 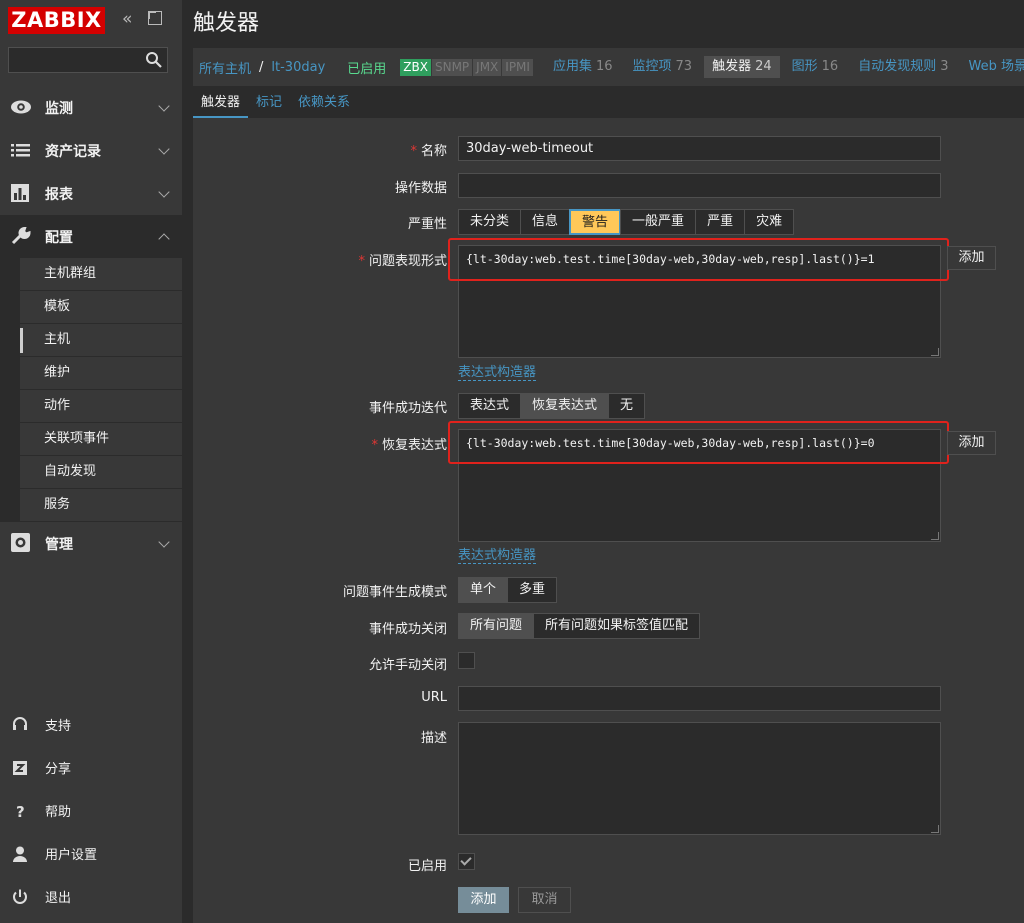 I want to click on submenu-item-maintenance: 维护, so click(x=101, y=373).